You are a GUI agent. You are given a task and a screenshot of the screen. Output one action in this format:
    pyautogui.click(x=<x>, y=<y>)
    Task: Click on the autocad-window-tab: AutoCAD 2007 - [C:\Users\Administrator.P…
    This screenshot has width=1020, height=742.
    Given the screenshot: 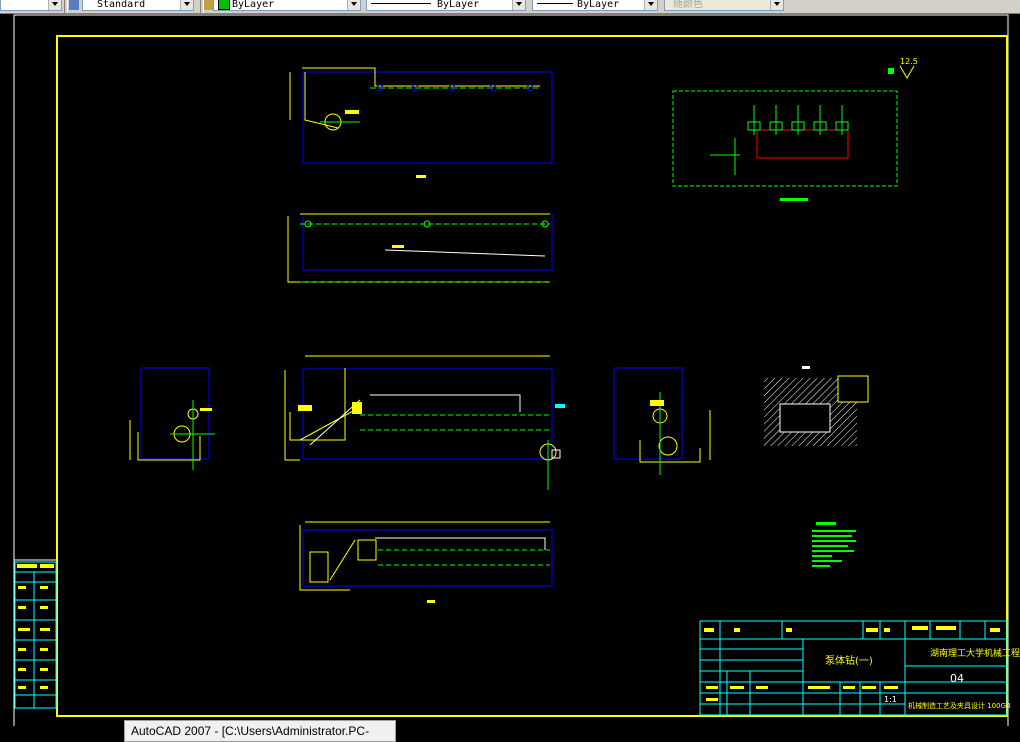 What is the action you would take?
    pyautogui.click(x=260, y=731)
    